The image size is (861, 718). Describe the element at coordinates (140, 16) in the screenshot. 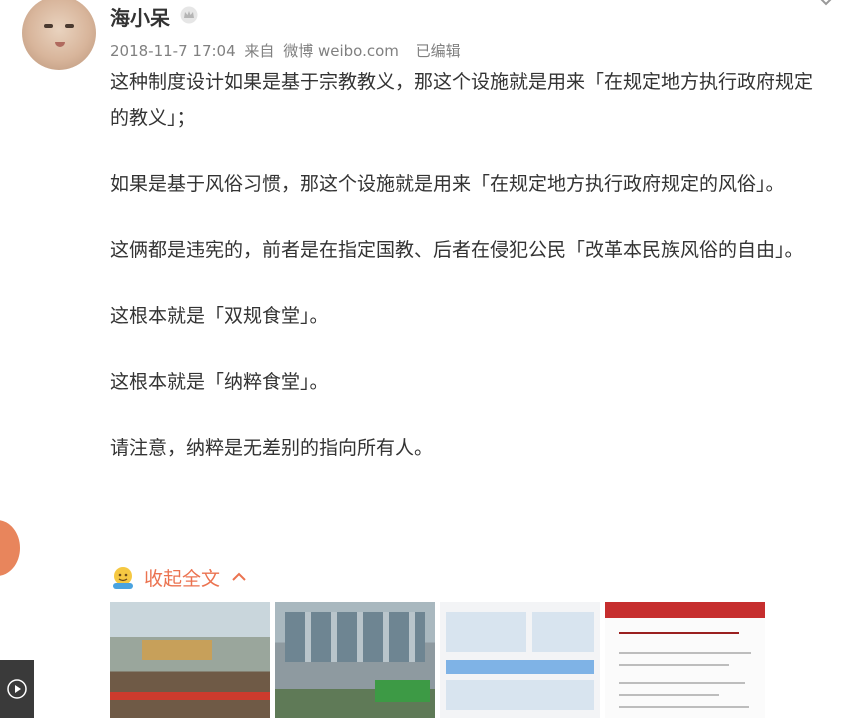

I see `username: 海小呆` at that location.